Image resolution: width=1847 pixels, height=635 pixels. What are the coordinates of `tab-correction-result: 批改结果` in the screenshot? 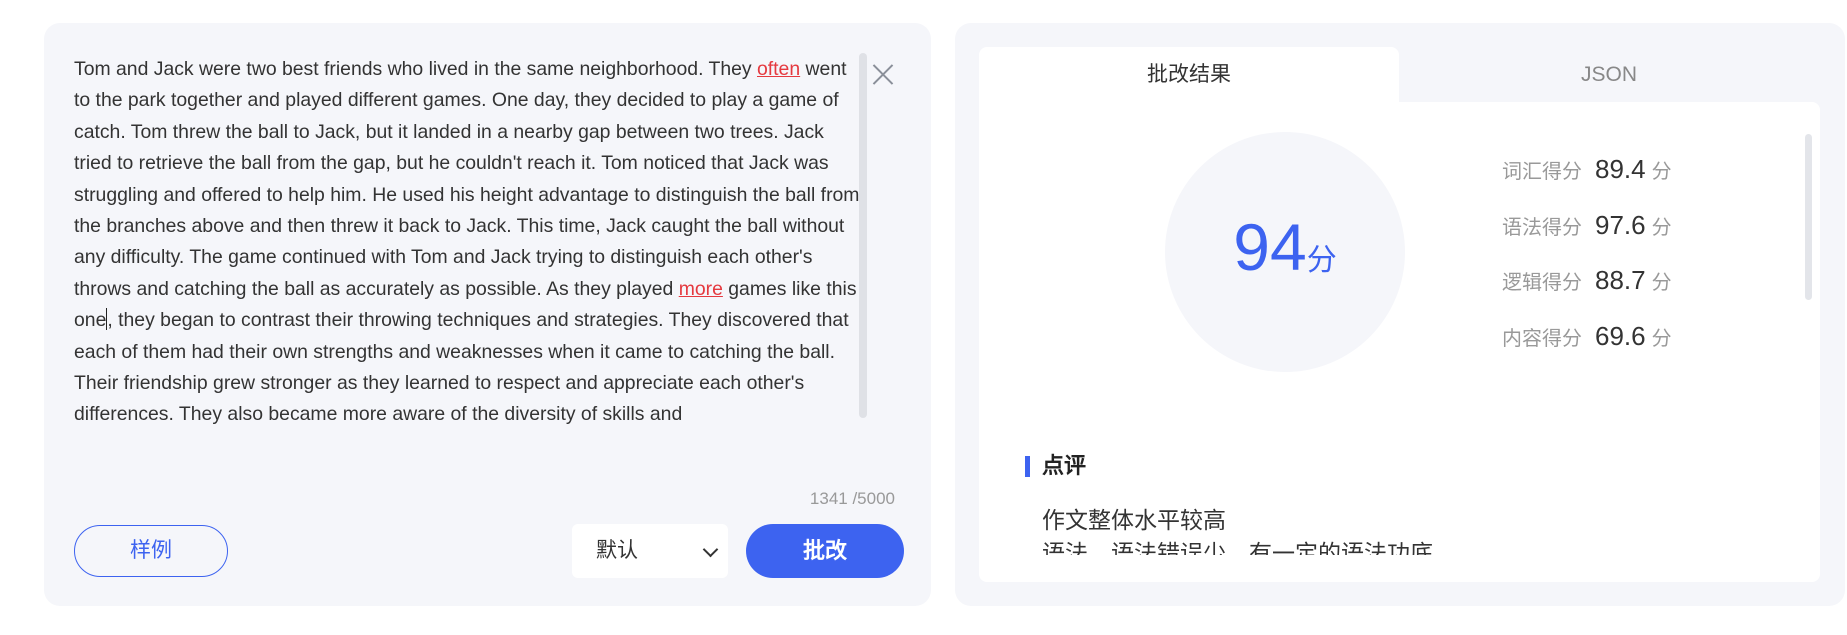 It's located at (1189, 74).